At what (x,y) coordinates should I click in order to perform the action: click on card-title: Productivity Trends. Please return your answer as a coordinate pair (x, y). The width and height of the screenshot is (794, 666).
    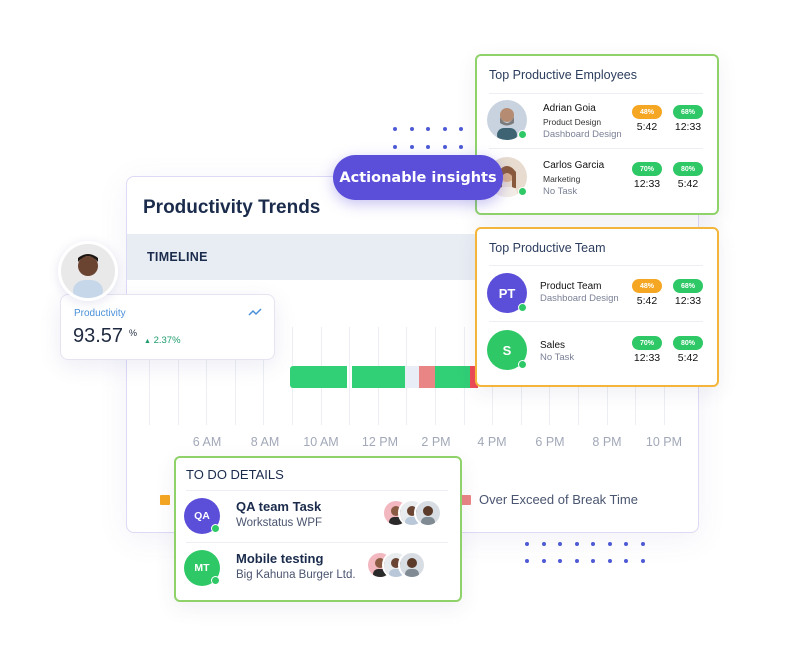
    Looking at the image, I should click on (232, 207).